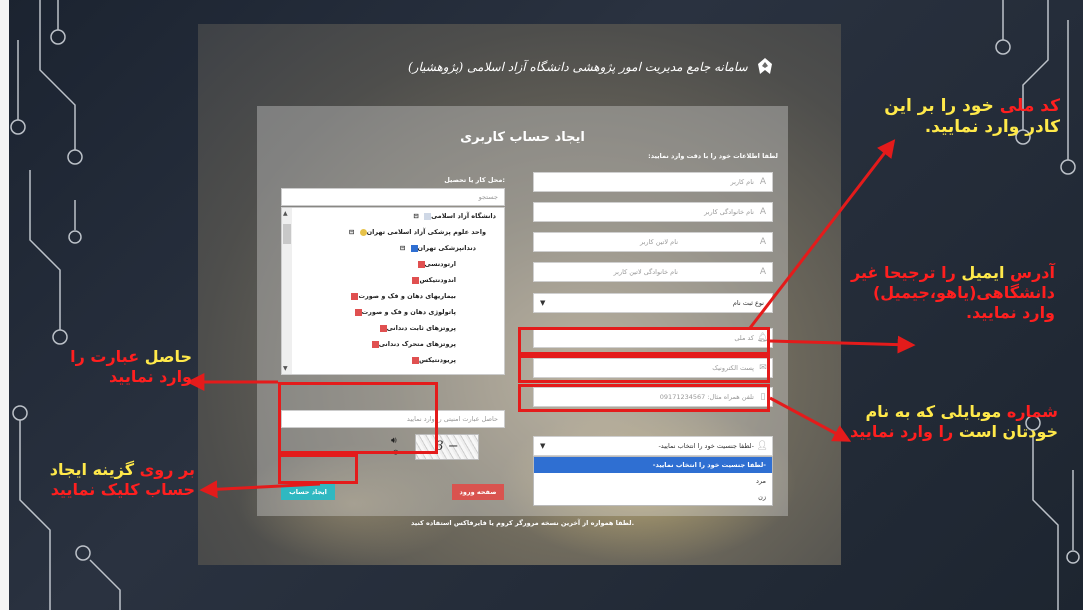 This screenshot has height=610, width=1083. I want to click on tree-item: دندانپزشکی تهران ⊟, so click(438, 248).